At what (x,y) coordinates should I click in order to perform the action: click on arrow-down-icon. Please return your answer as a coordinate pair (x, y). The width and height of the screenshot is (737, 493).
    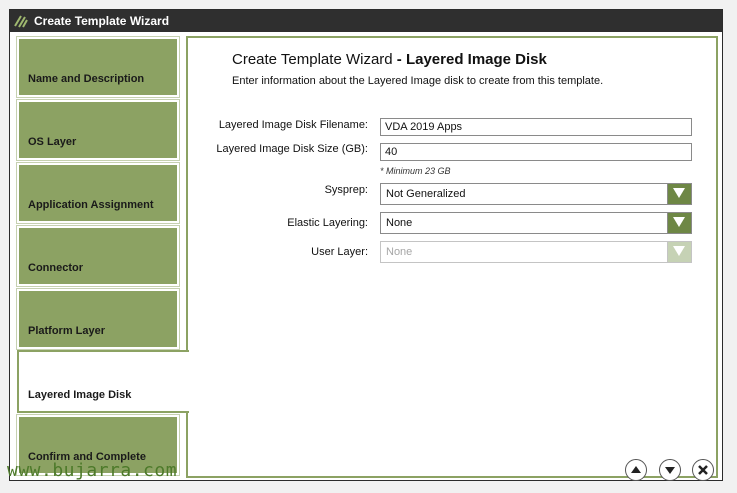
    Looking at the image, I should click on (670, 470).